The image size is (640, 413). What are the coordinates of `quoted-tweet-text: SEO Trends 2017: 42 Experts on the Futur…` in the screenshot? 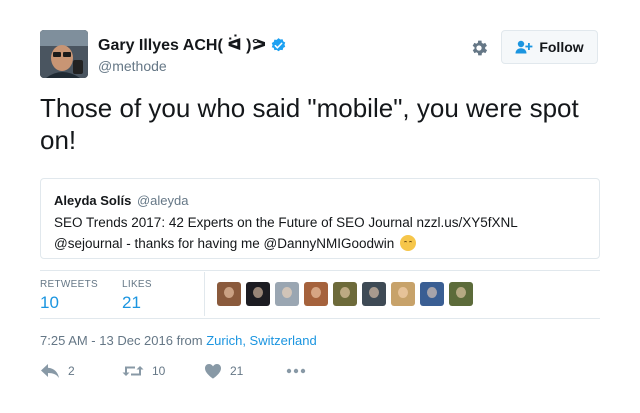 It's located at (286, 233).